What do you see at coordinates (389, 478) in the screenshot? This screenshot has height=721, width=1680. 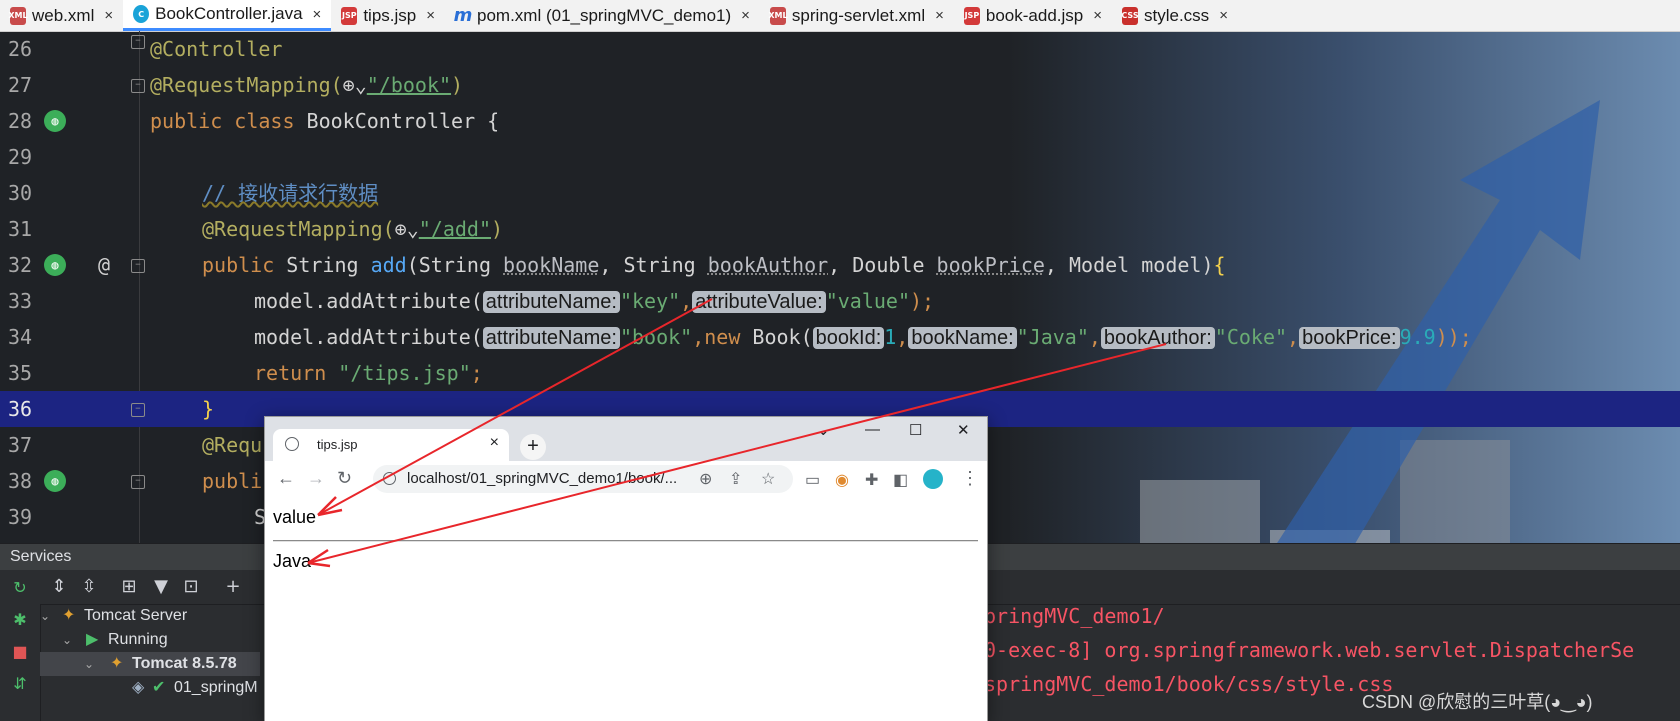 I see `site-info-icon` at bounding box center [389, 478].